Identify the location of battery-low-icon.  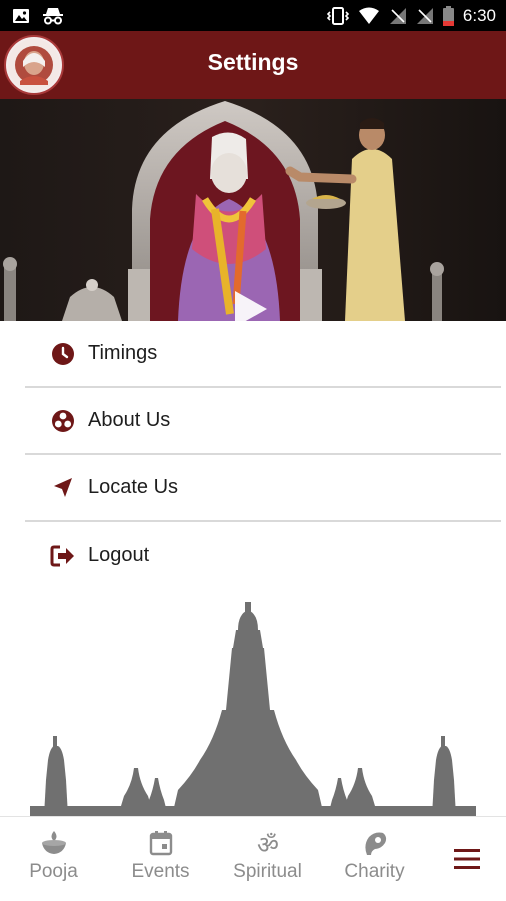
(448, 15).